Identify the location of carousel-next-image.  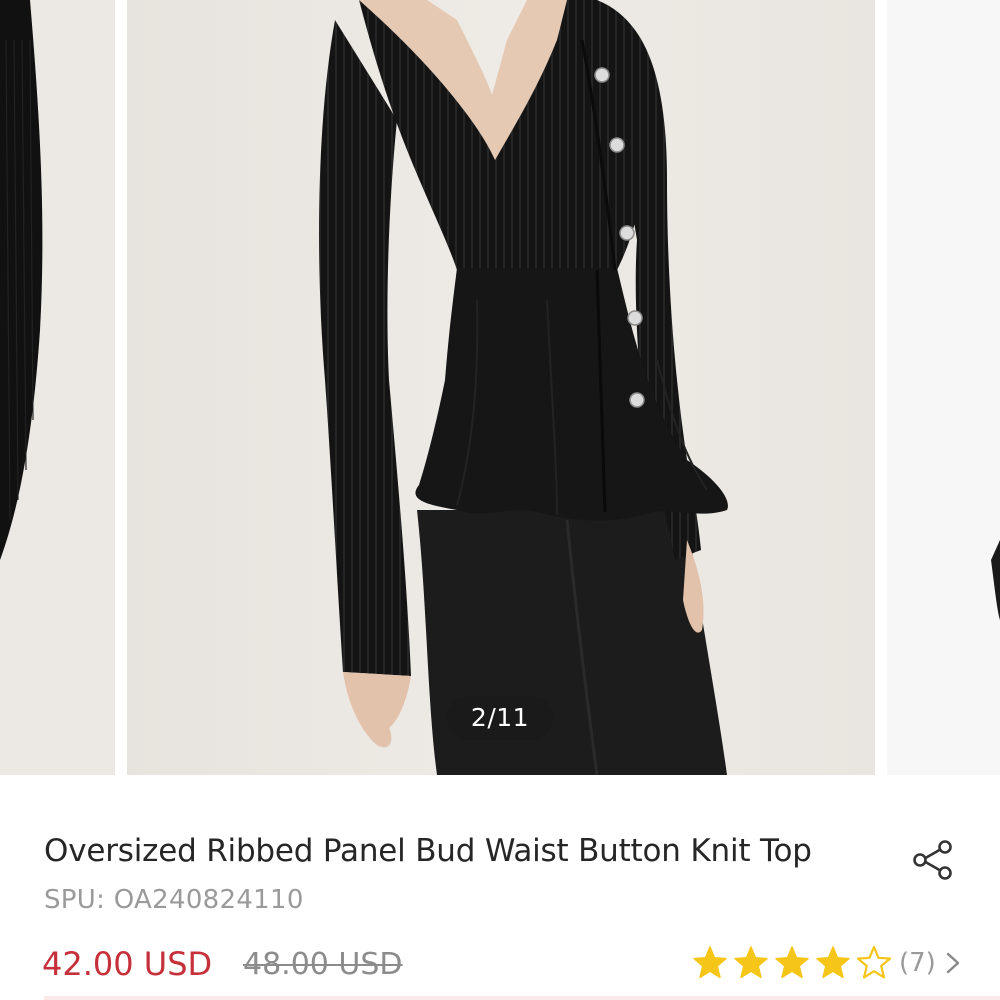
(943, 387).